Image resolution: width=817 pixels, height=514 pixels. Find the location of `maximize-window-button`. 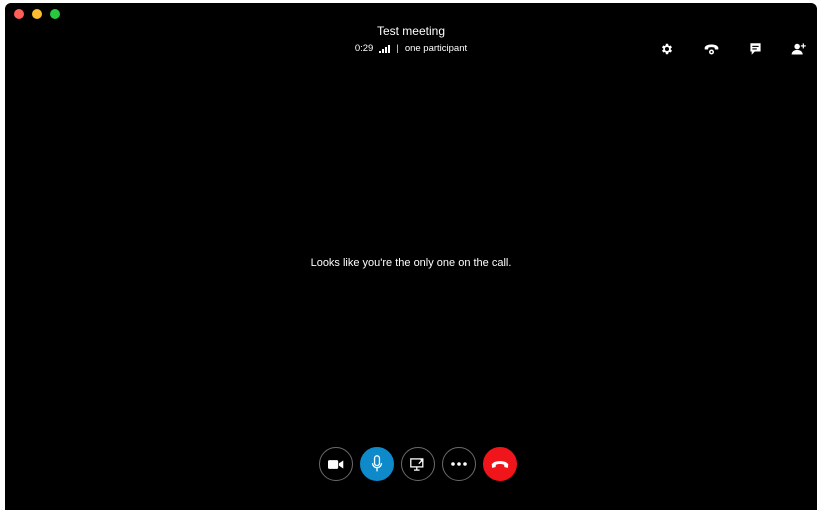

maximize-window-button is located at coordinates (55, 14).